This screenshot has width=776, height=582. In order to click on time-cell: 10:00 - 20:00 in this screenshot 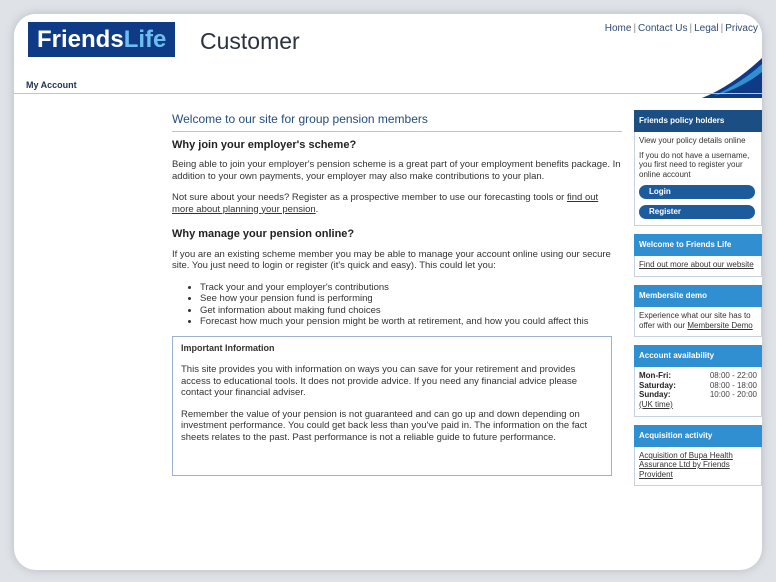, I will do `click(733, 395)`.